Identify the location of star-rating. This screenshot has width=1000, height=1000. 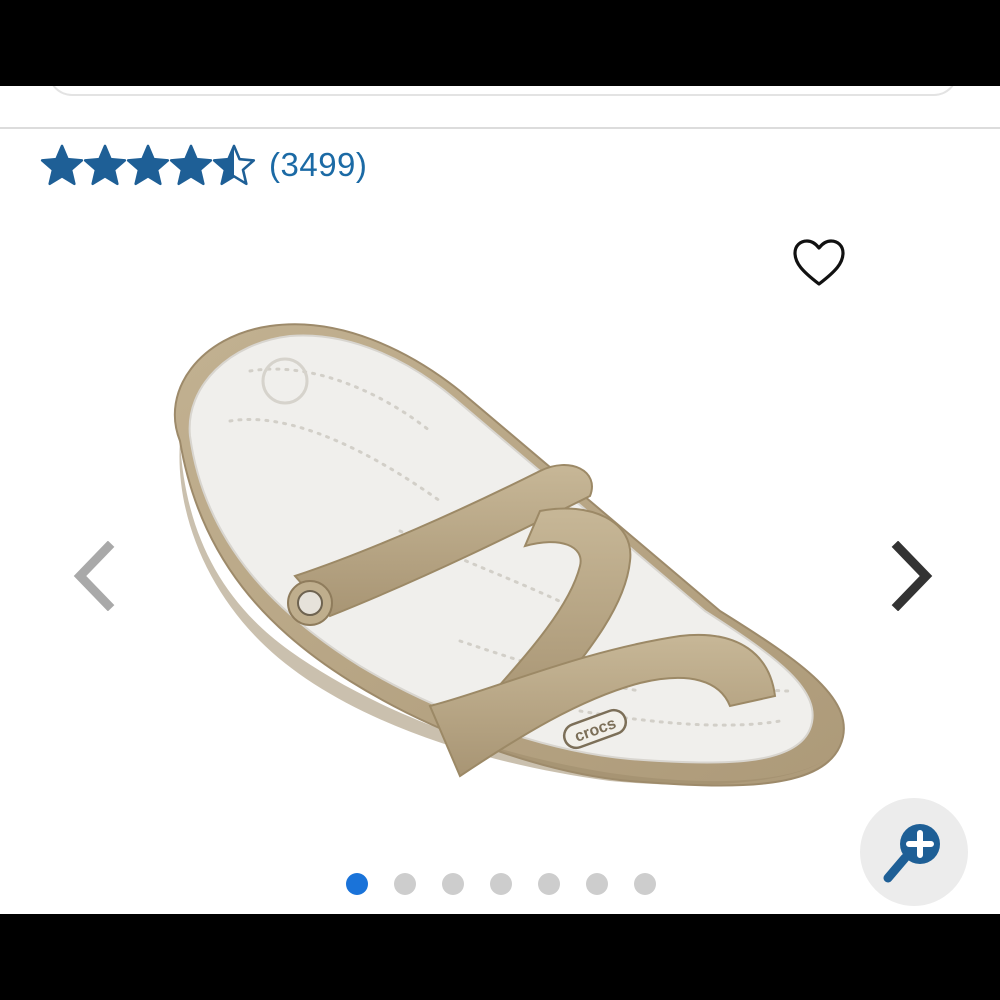
(148, 165).